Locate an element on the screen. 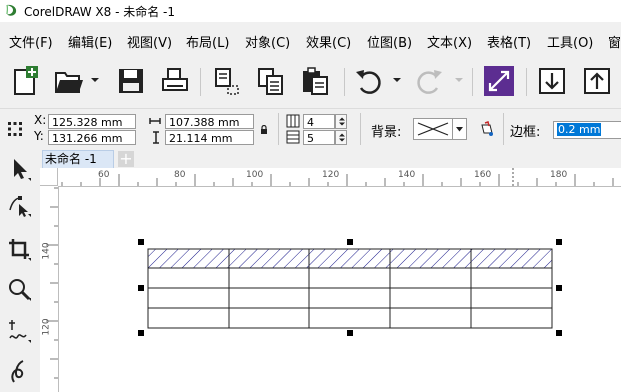  y-label: Y: is located at coordinates (39, 136).